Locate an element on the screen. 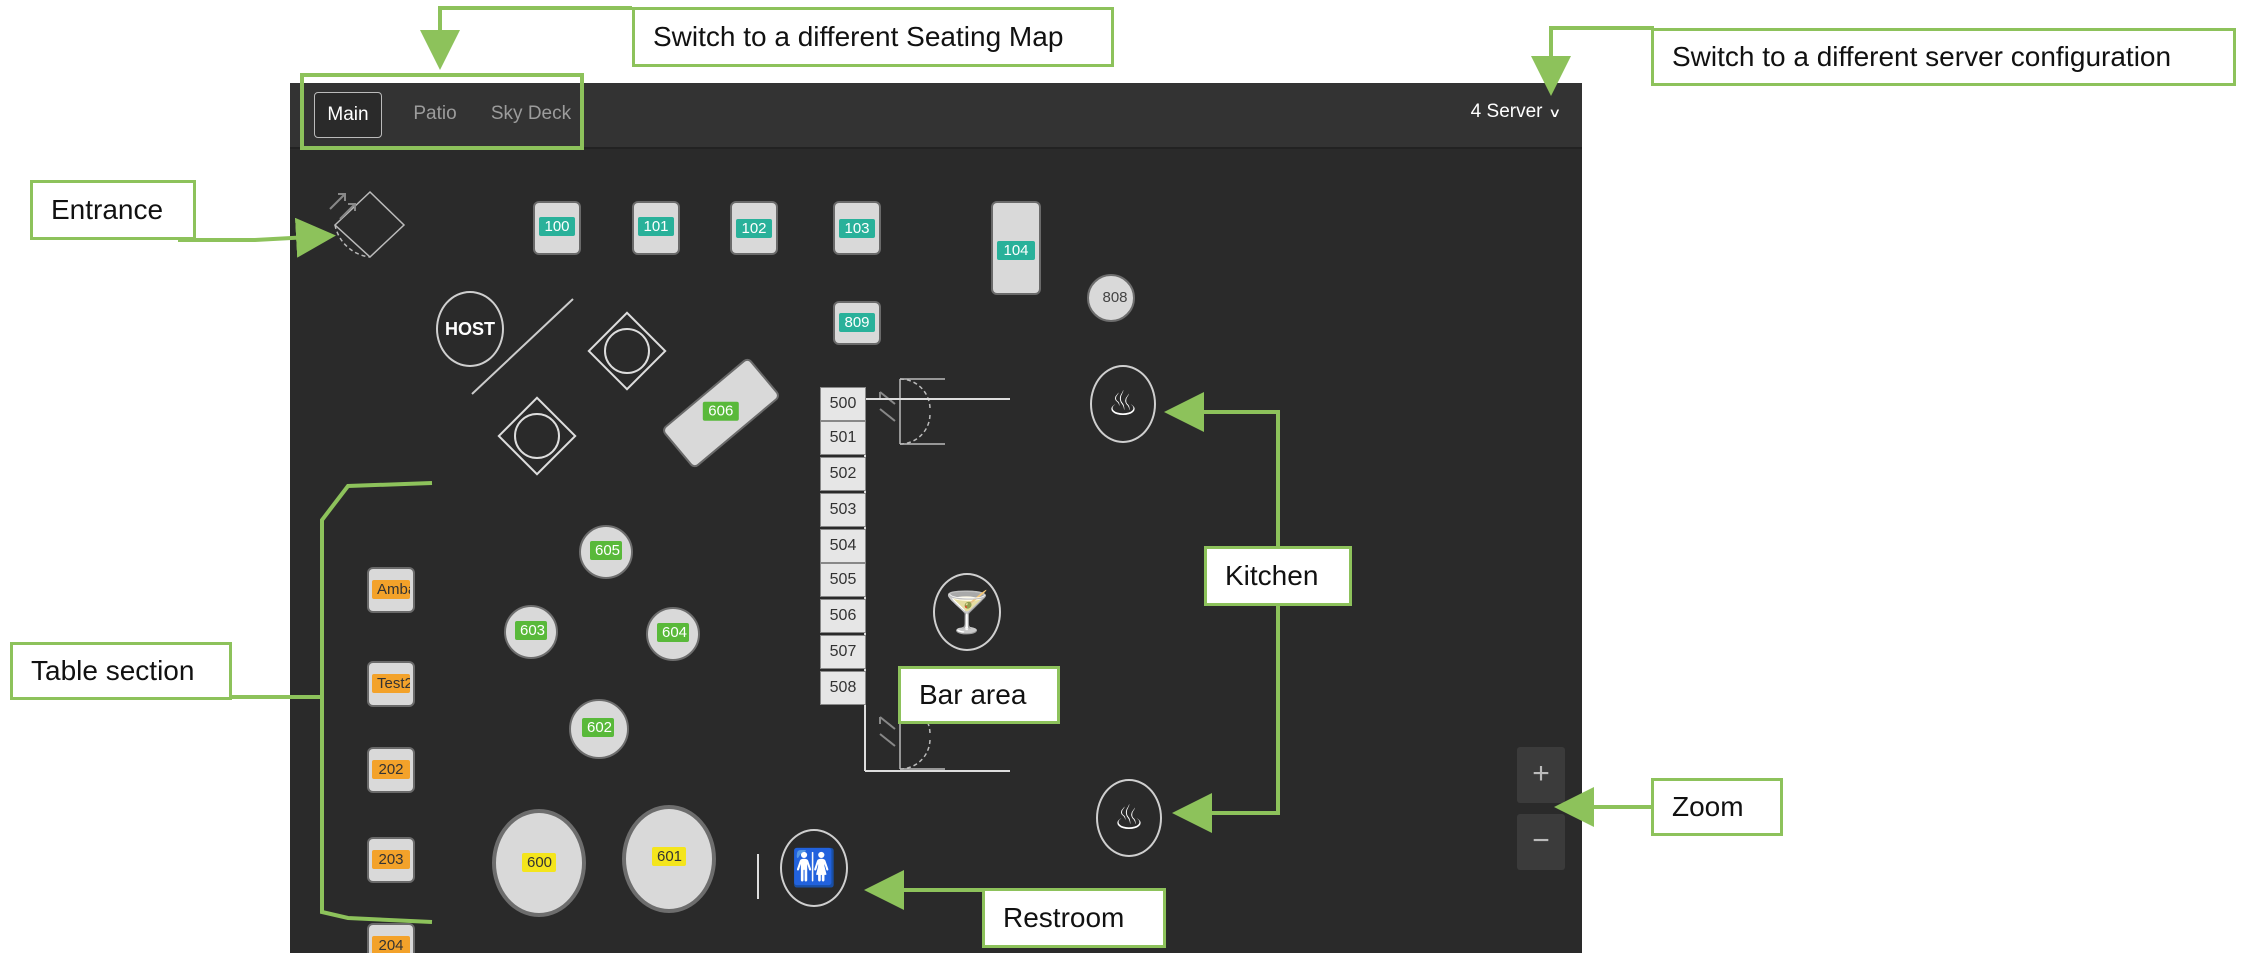 Image resolution: width=2241 pixels, height=953 pixels. zoom-out-button: − is located at coordinates (1541, 842).